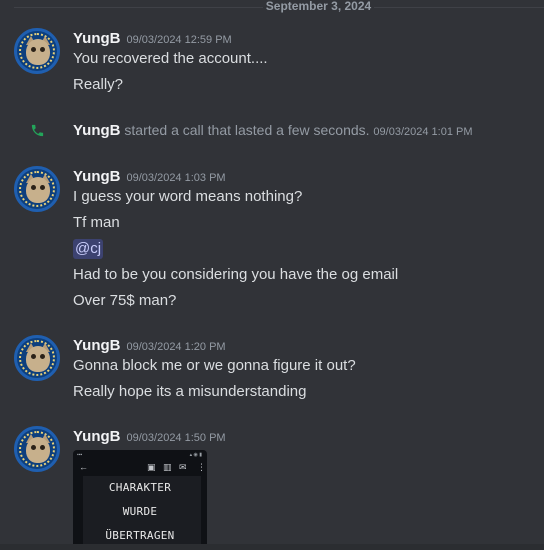 The width and height of the screenshot is (544, 550). I want to click on date-divider: September 3, 2024, so click(272, 7).